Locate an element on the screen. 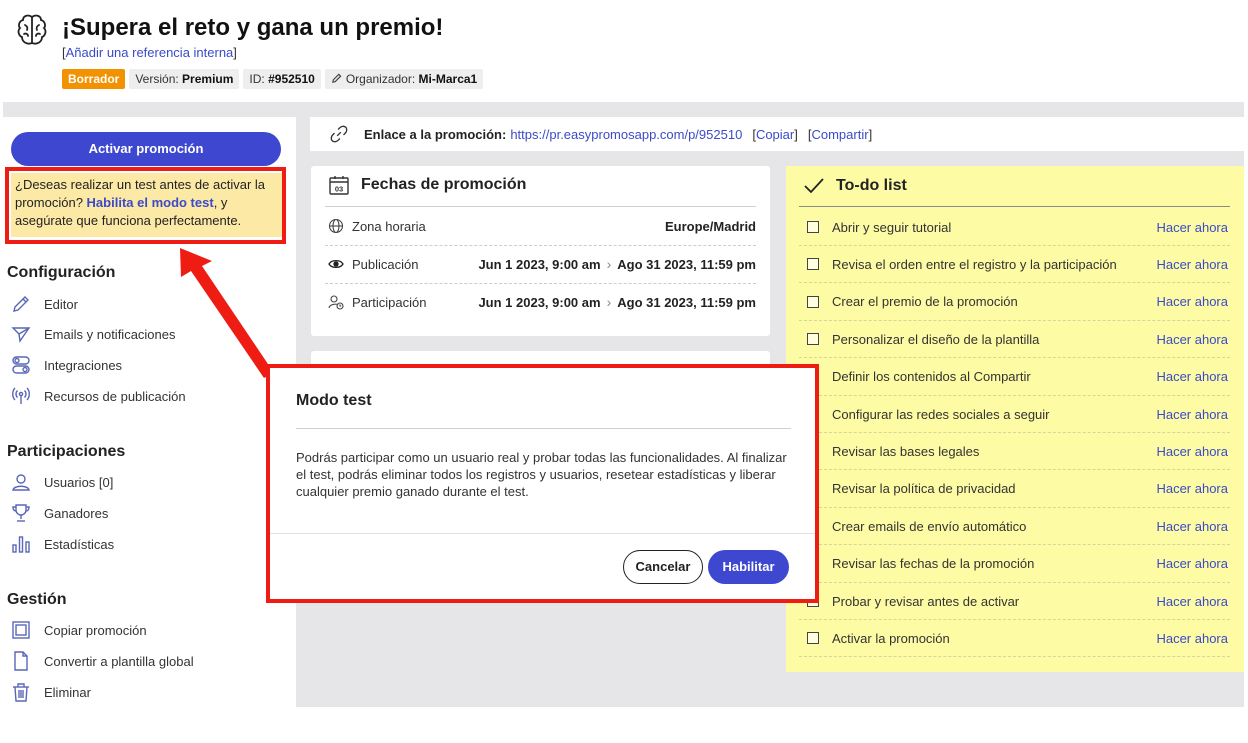 This screenshot has width=1248, height=743. sidebar-item-editor: Editor is located at coordinates (44, 304).